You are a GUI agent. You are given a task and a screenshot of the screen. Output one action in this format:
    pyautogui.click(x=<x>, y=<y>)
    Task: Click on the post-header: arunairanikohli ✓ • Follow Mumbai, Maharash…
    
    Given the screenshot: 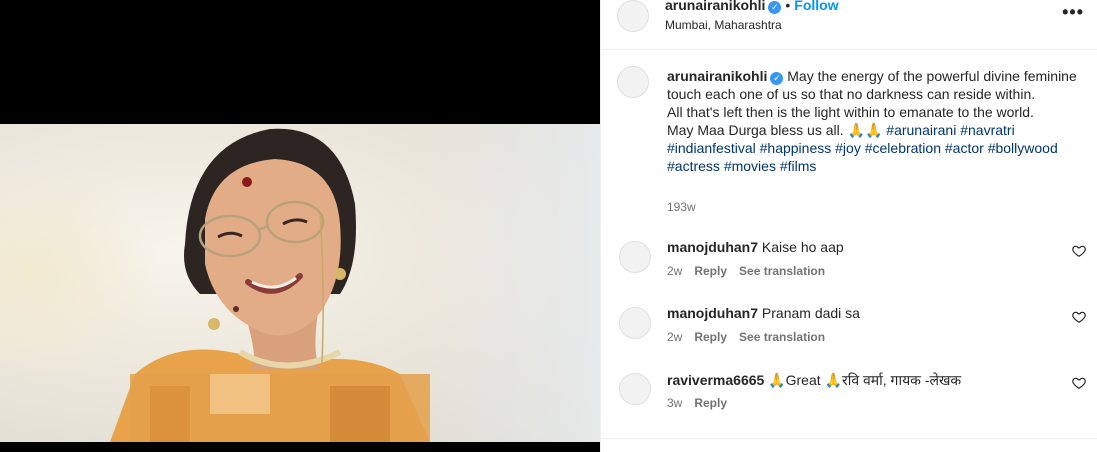 What is the action you would take?
    pyautogui.click(x=849, y=25)
    